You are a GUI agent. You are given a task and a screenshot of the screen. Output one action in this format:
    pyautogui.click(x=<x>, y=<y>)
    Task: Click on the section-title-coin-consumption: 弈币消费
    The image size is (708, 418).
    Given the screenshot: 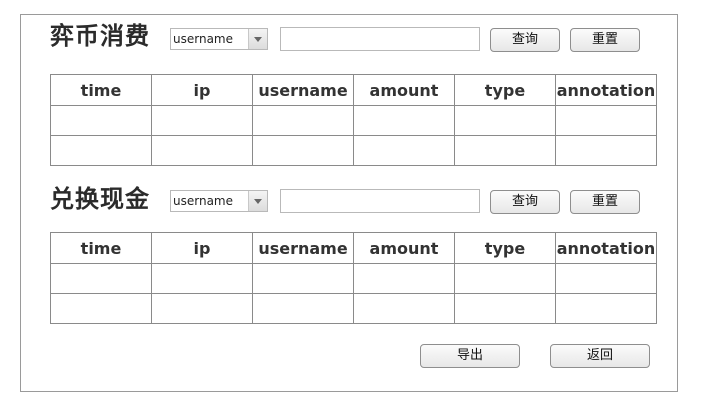 What is the action you would take?
    pyautogui.click(x=100, y=36)
    